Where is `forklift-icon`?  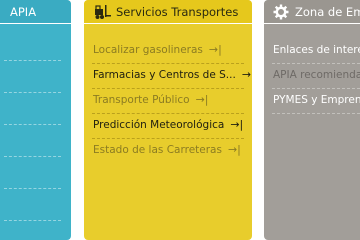 forklift-icon is located at coordinates (103, 12).